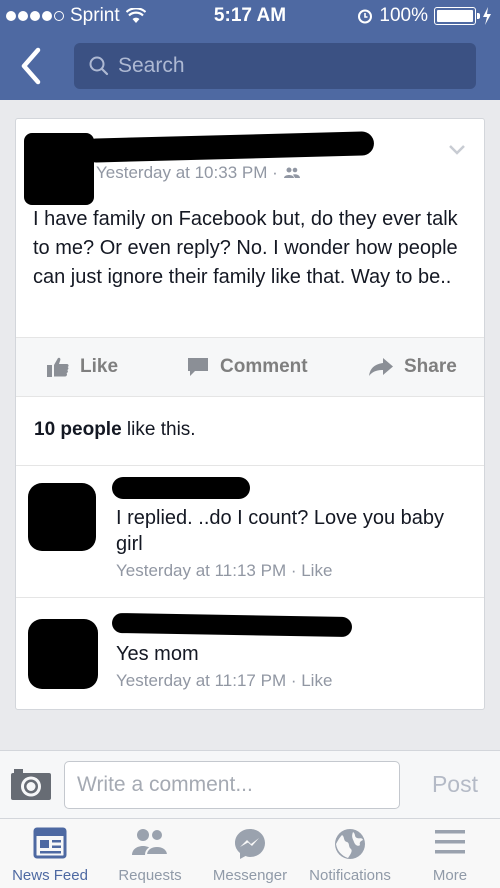 This screenshot has width=500, height=888. I want to click on author-avatar-redacted, so click(59, 169).